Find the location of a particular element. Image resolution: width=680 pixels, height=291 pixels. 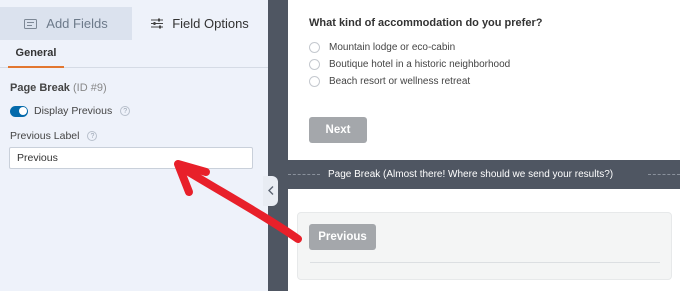

previous-button: Previous is located at coordinates (342, 237).